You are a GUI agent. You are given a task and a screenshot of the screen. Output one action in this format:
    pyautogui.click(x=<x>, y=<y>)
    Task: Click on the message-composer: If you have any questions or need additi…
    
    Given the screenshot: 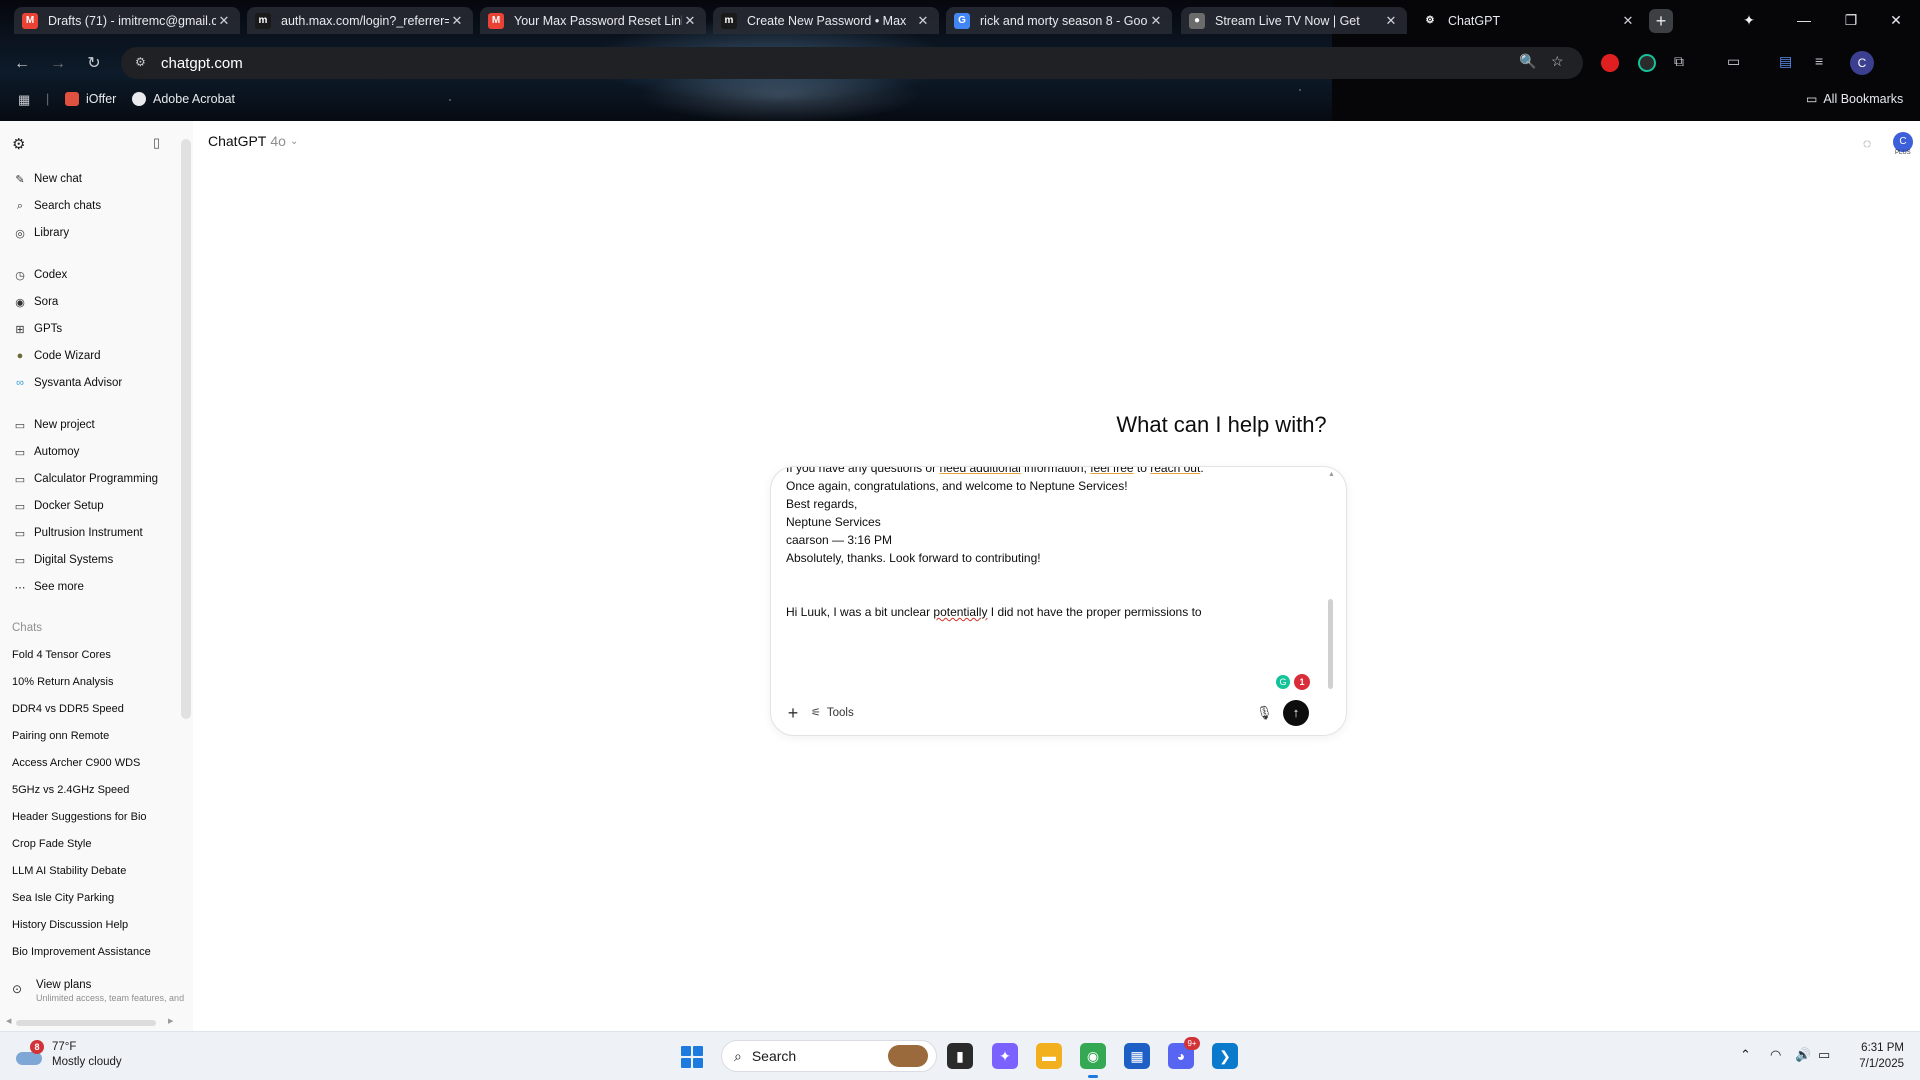 What is the action you would take?
    pyautogui.click(x=1058, y=601)
    